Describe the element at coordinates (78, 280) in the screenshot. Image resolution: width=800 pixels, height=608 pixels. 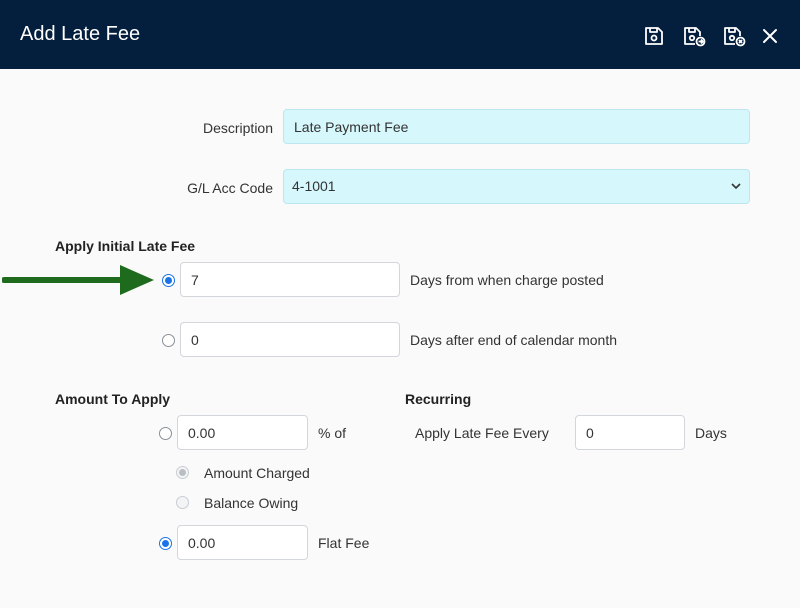
I see `arrow-right-icon` at that location.